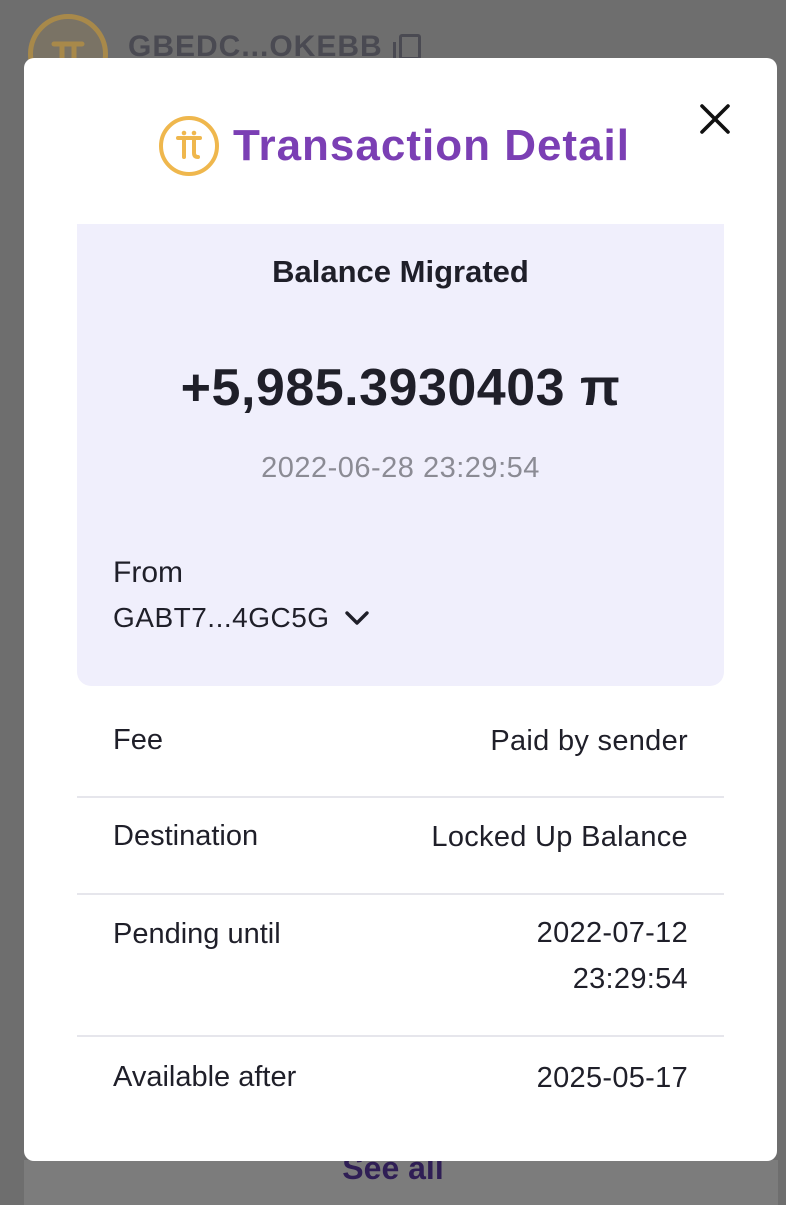  I want to click on transaction-date: 2022-06-28 23:29:54, so click(400, 468).